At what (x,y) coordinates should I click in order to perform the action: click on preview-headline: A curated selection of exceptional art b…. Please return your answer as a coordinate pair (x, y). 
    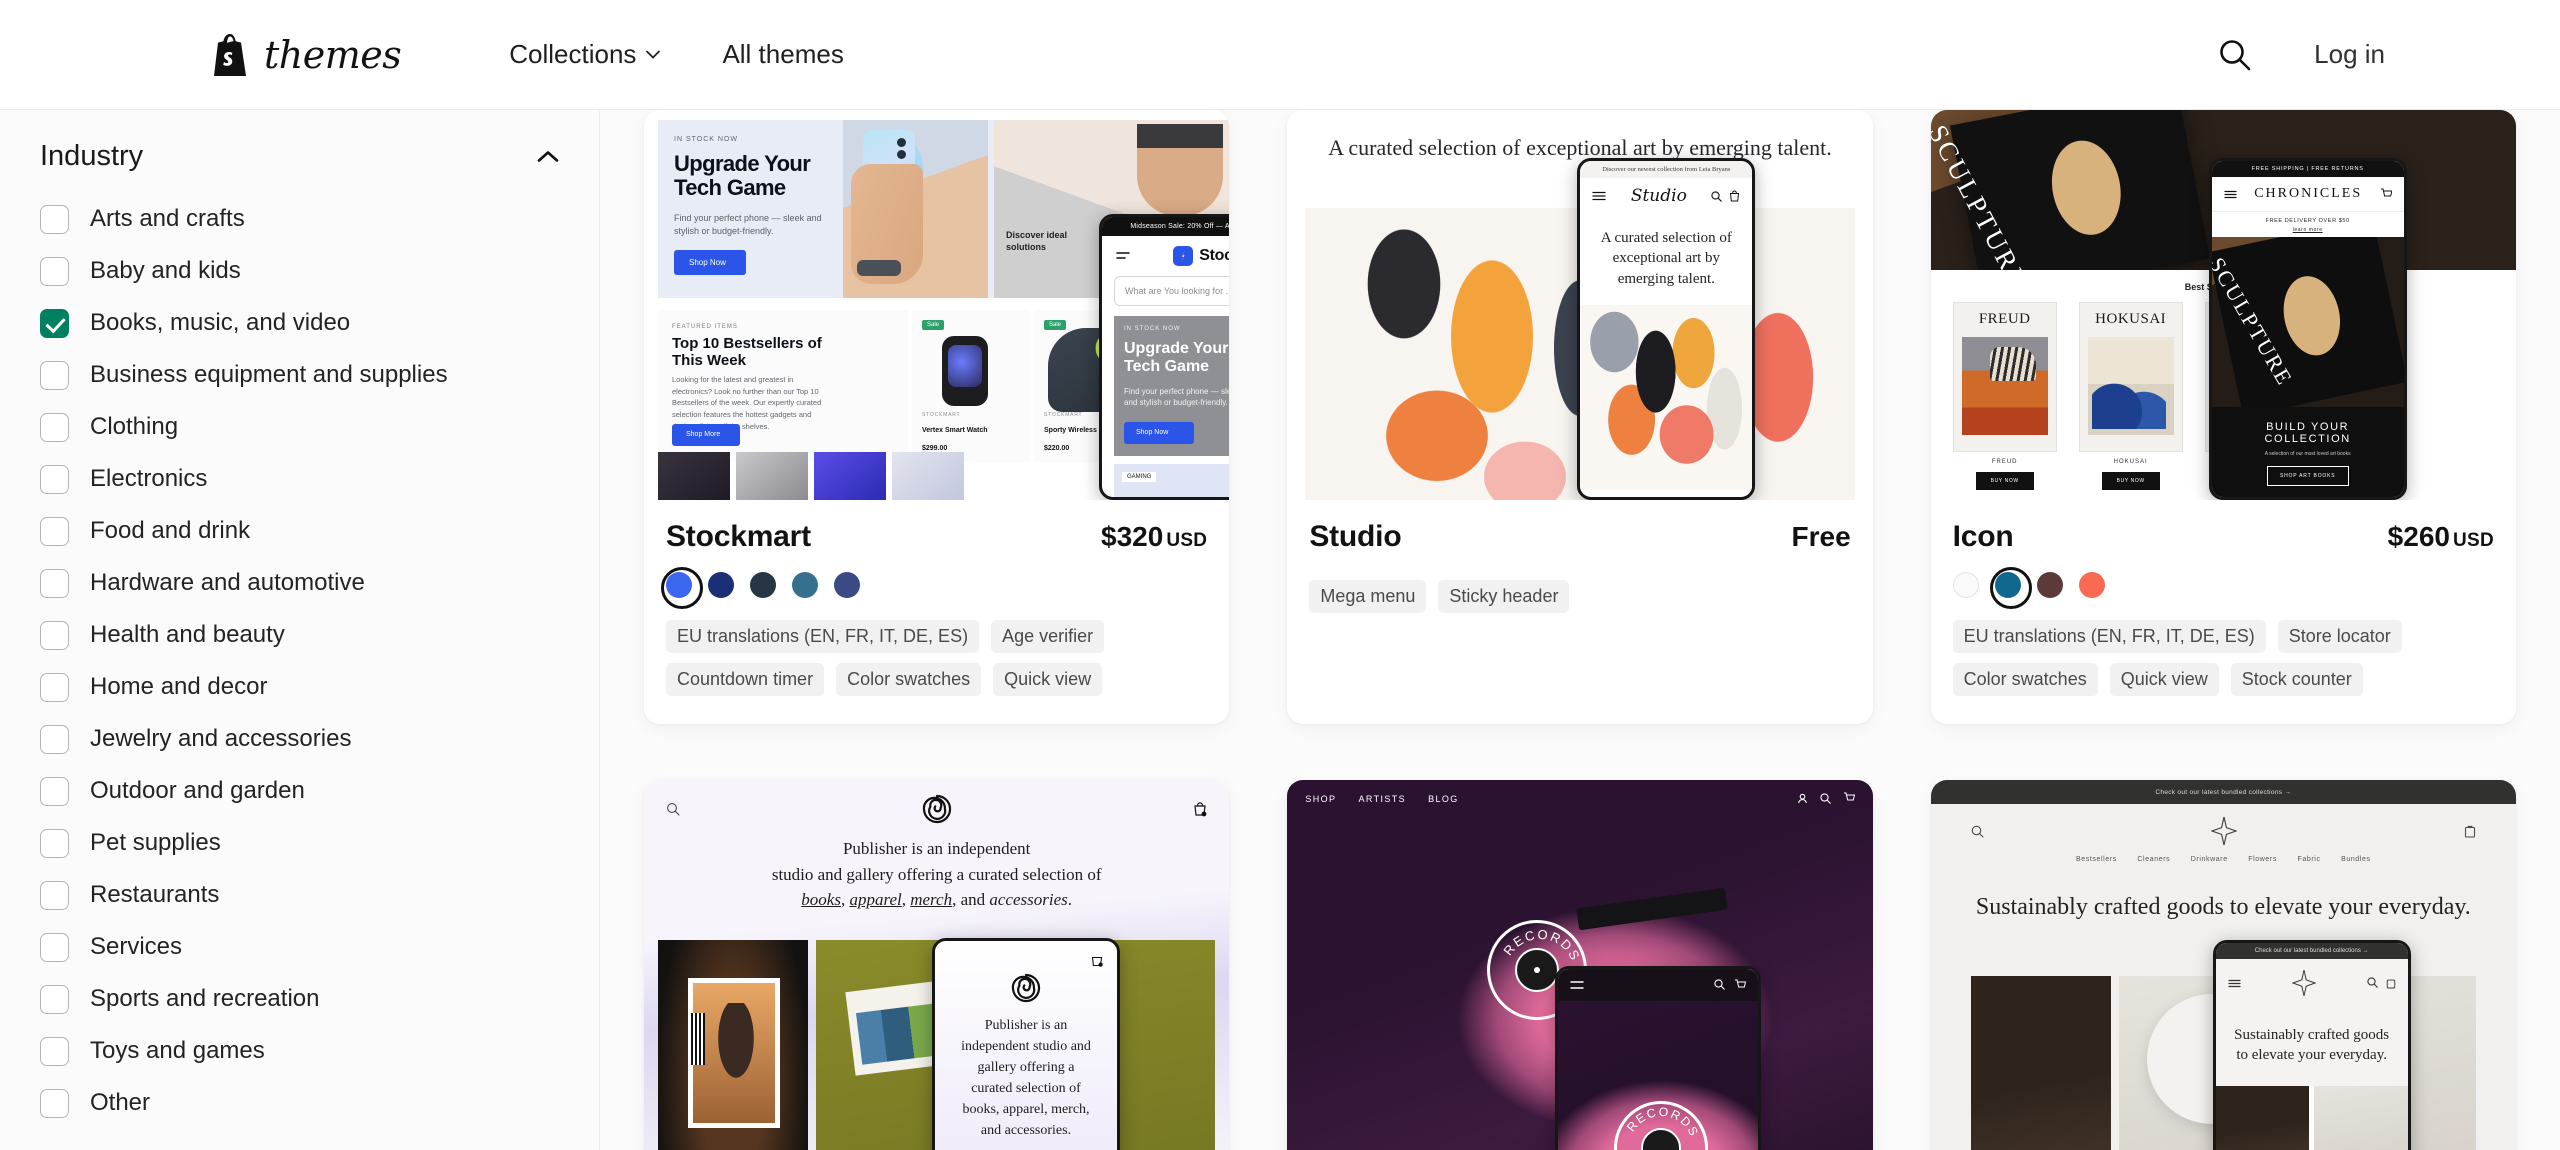
    Looking at the image, I should click on (1580, 147).